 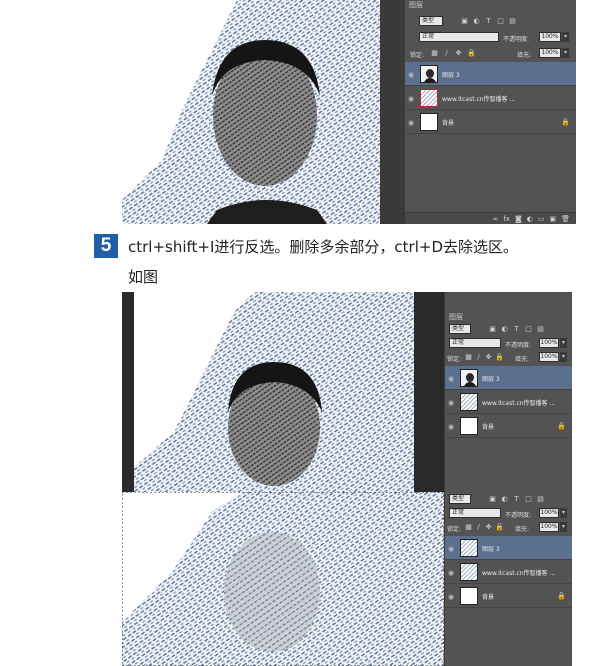 What do you see at coordinates (496, 219) in the screenshot?
I see `link-icon: ∞` at bounding box center [496, 219].